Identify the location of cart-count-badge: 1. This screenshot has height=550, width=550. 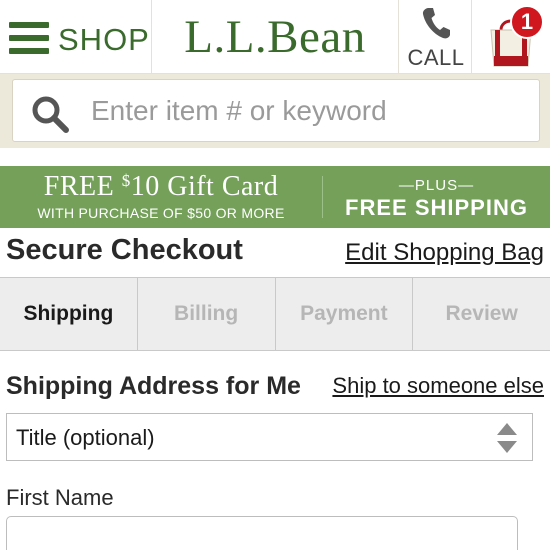
(527, 22).